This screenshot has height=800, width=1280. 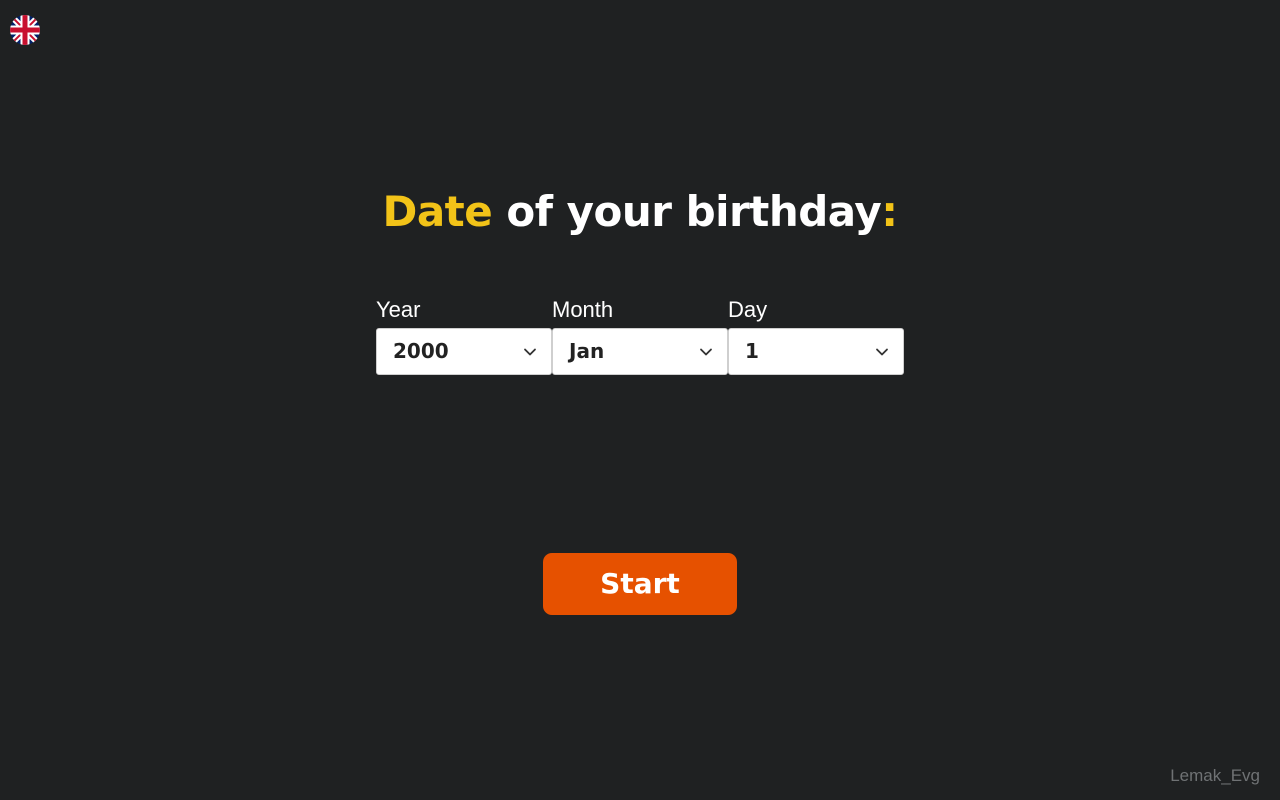 What do you see at coordinates (583, 309) in the screenshot?
I see `month-label: Month` at bounding box center [583, 309].